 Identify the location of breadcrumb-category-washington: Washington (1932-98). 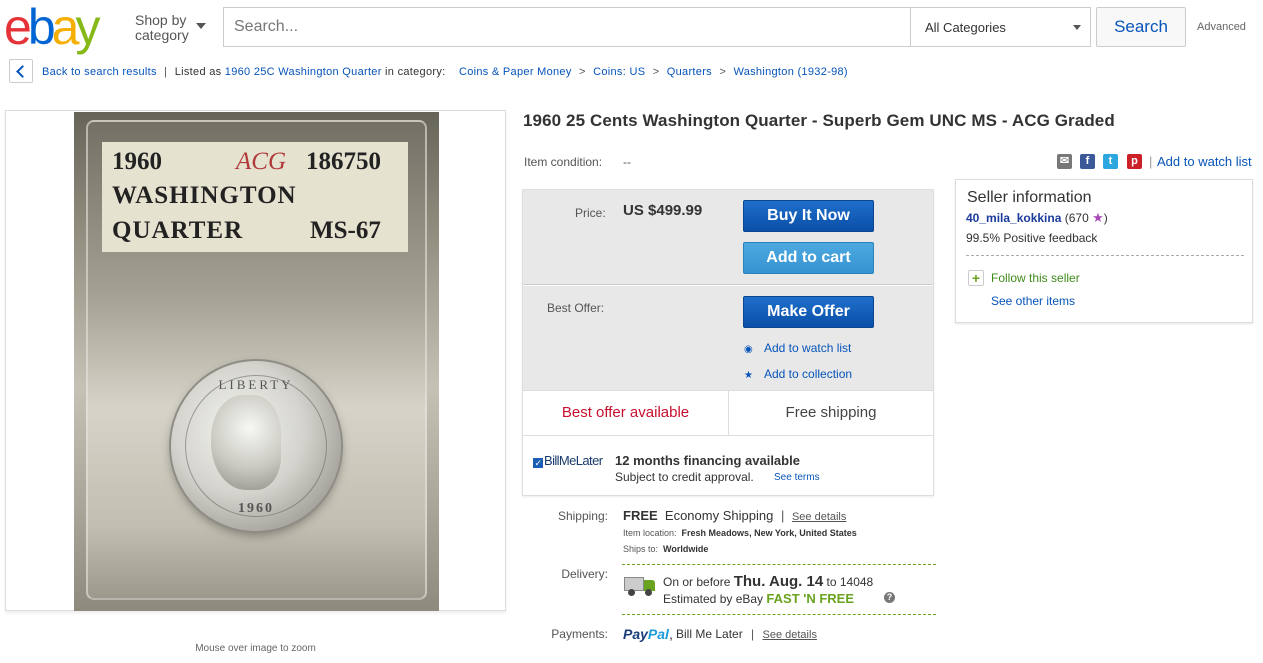
(790, 72).